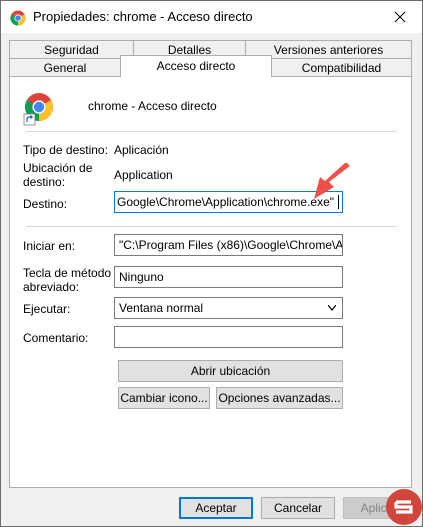 The height and width of the screenshot is (527, 423). Describe the element at coordinates (141, 277) in the screenshot. I see `hotkey-input-text: Ninguno` at that location.